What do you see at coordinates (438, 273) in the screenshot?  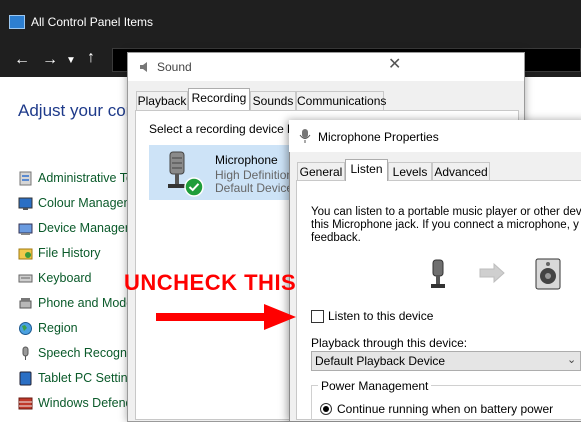 I see `microphone-diagram-icon` at bounding box center [438, 273].